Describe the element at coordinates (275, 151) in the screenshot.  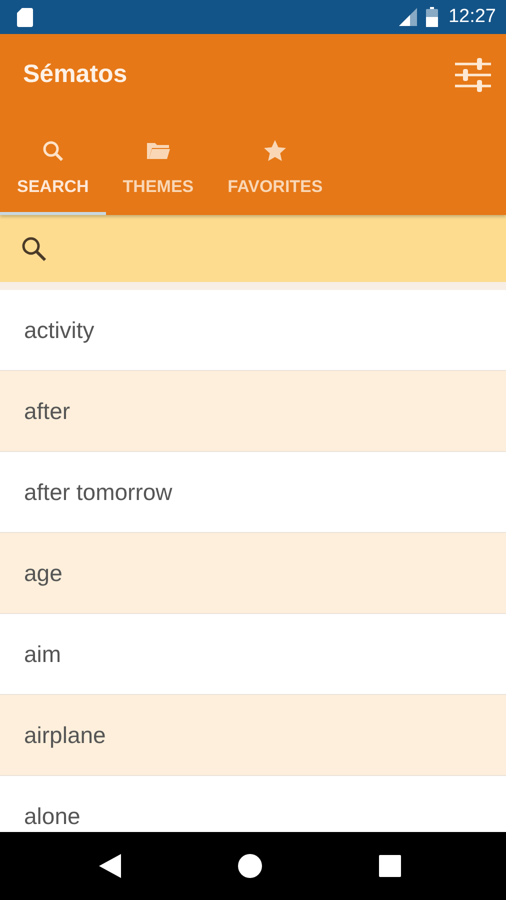
I see `star-icon` at that location.